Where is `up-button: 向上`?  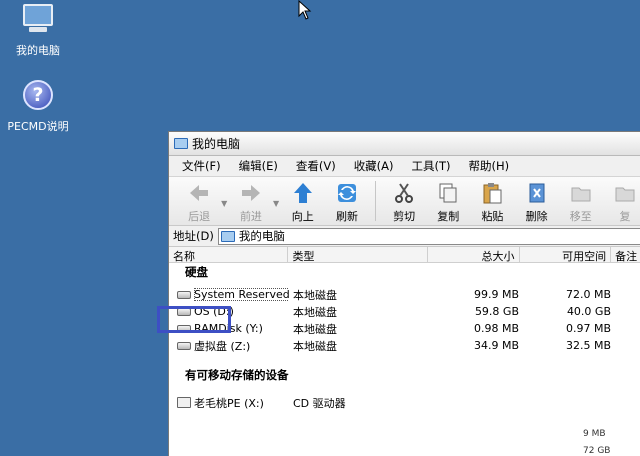
up-button: 向上 is located at coordinates (303, 202).